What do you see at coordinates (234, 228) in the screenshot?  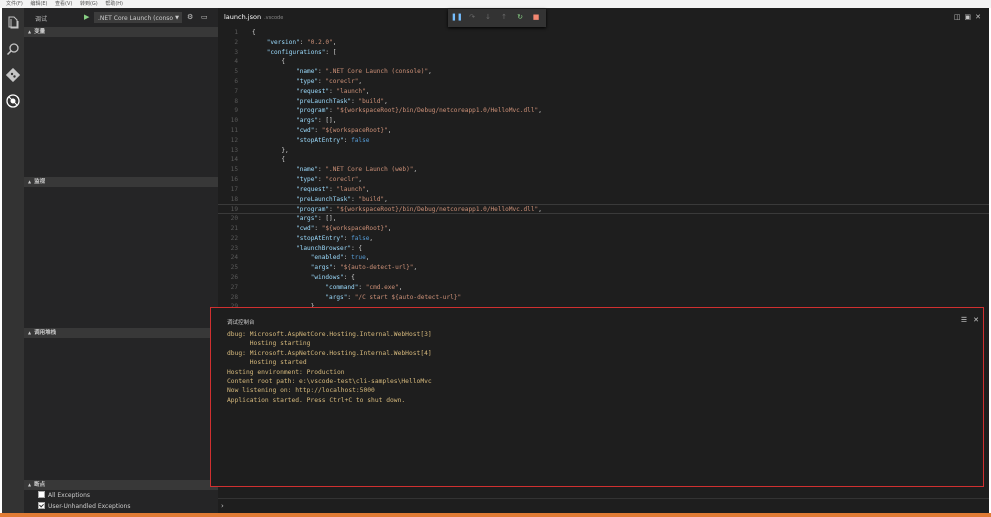 I see `line-number: 21` at bounding box center [234, 228].